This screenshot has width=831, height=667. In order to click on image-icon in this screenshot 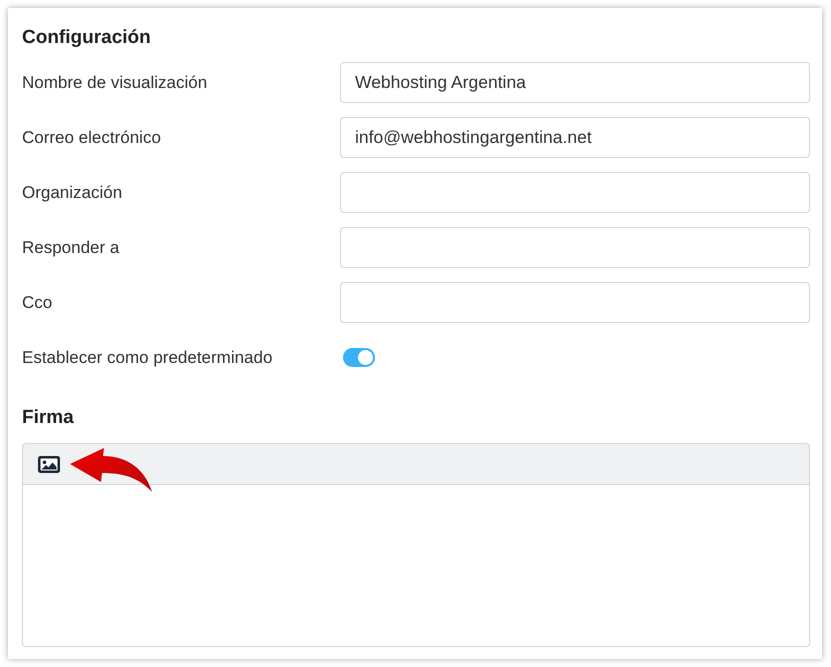, I will do `click(49, 464)`.